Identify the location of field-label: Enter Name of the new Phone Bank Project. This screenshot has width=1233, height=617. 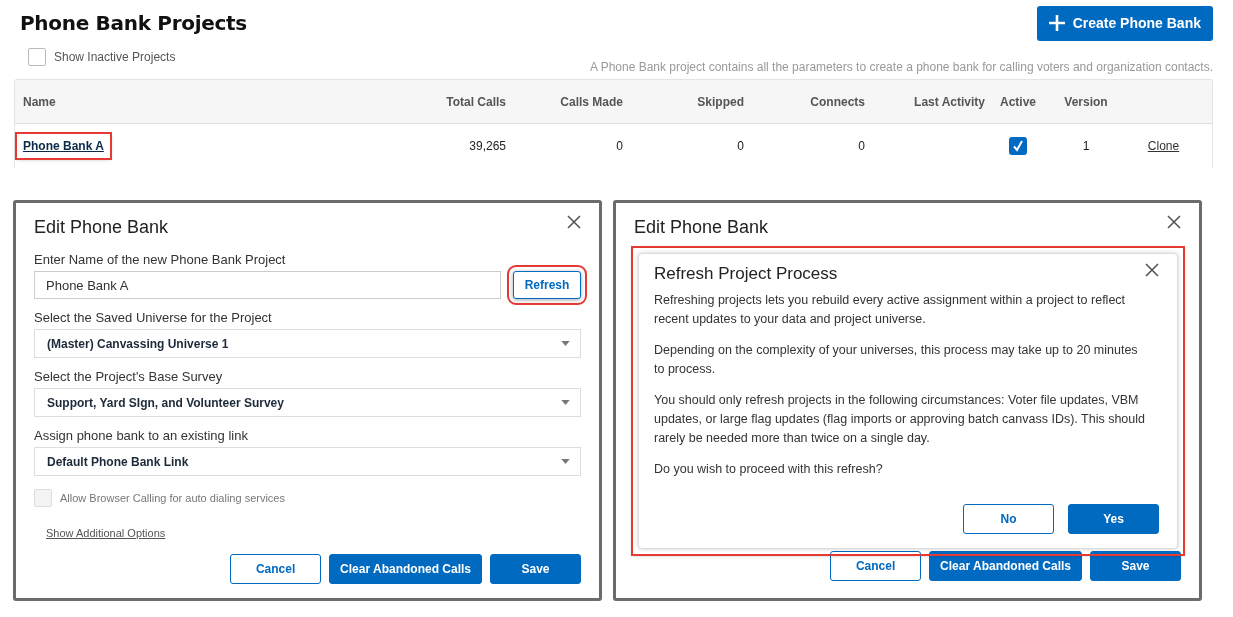
(160, 259).